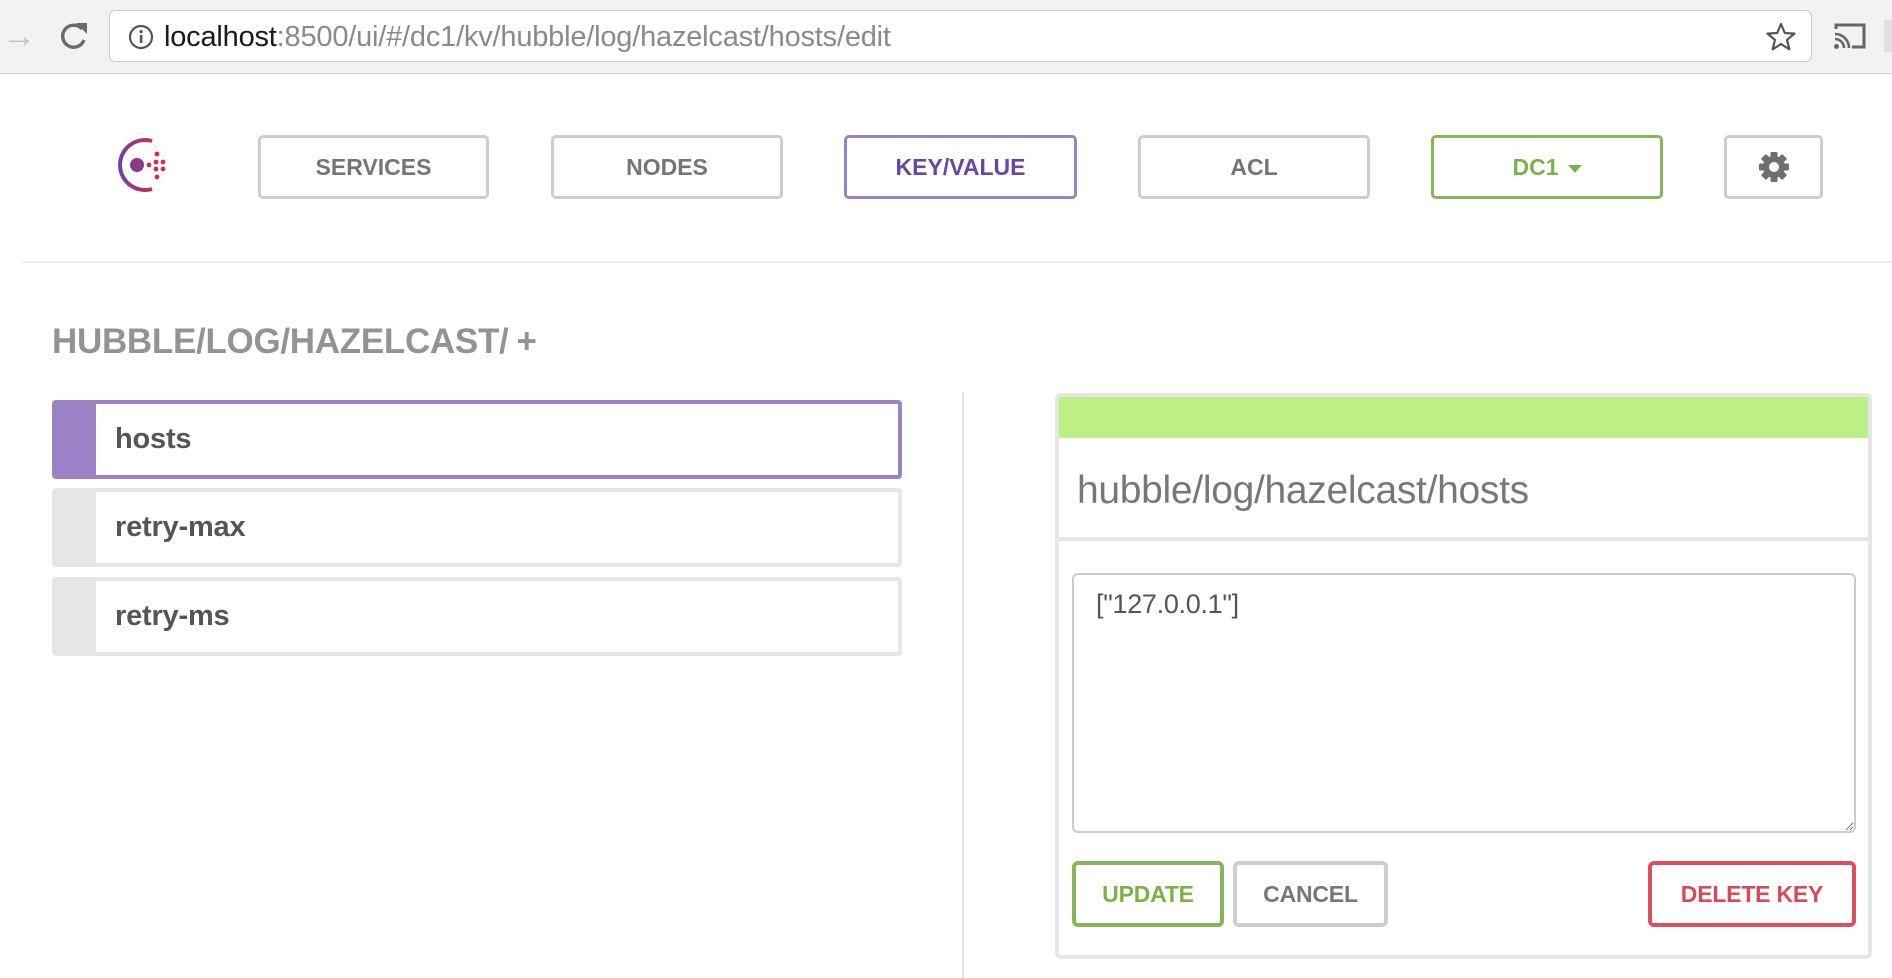 This screenshot has height=978, width=1892. What do you see at coordinates (1303, 490) in the screenshot?
I see `key-path-title: hubble/log/hazelcast/hosts` at bounding box center [1303, 490].